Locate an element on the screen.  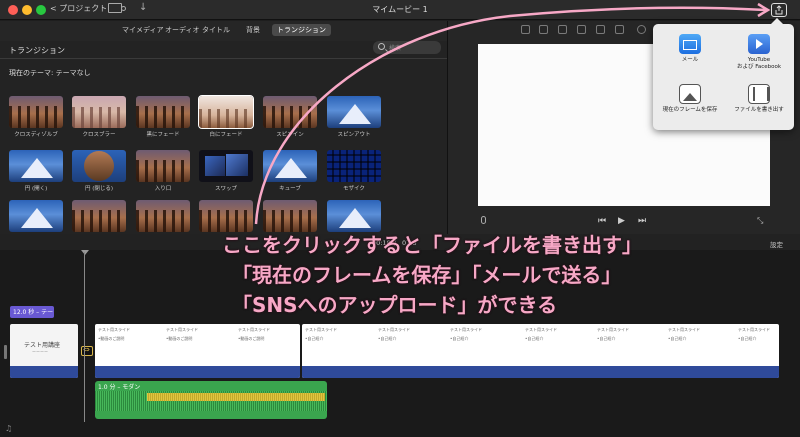
share-email-label: メール is located at coordinates (690, 60).